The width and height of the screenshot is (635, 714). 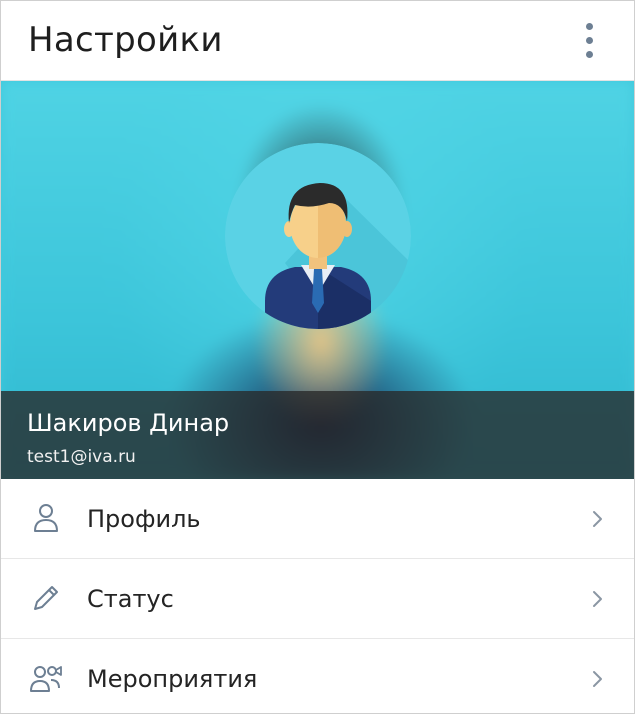 I want to click on user-avatar-icon, so click(x=318, y=236).